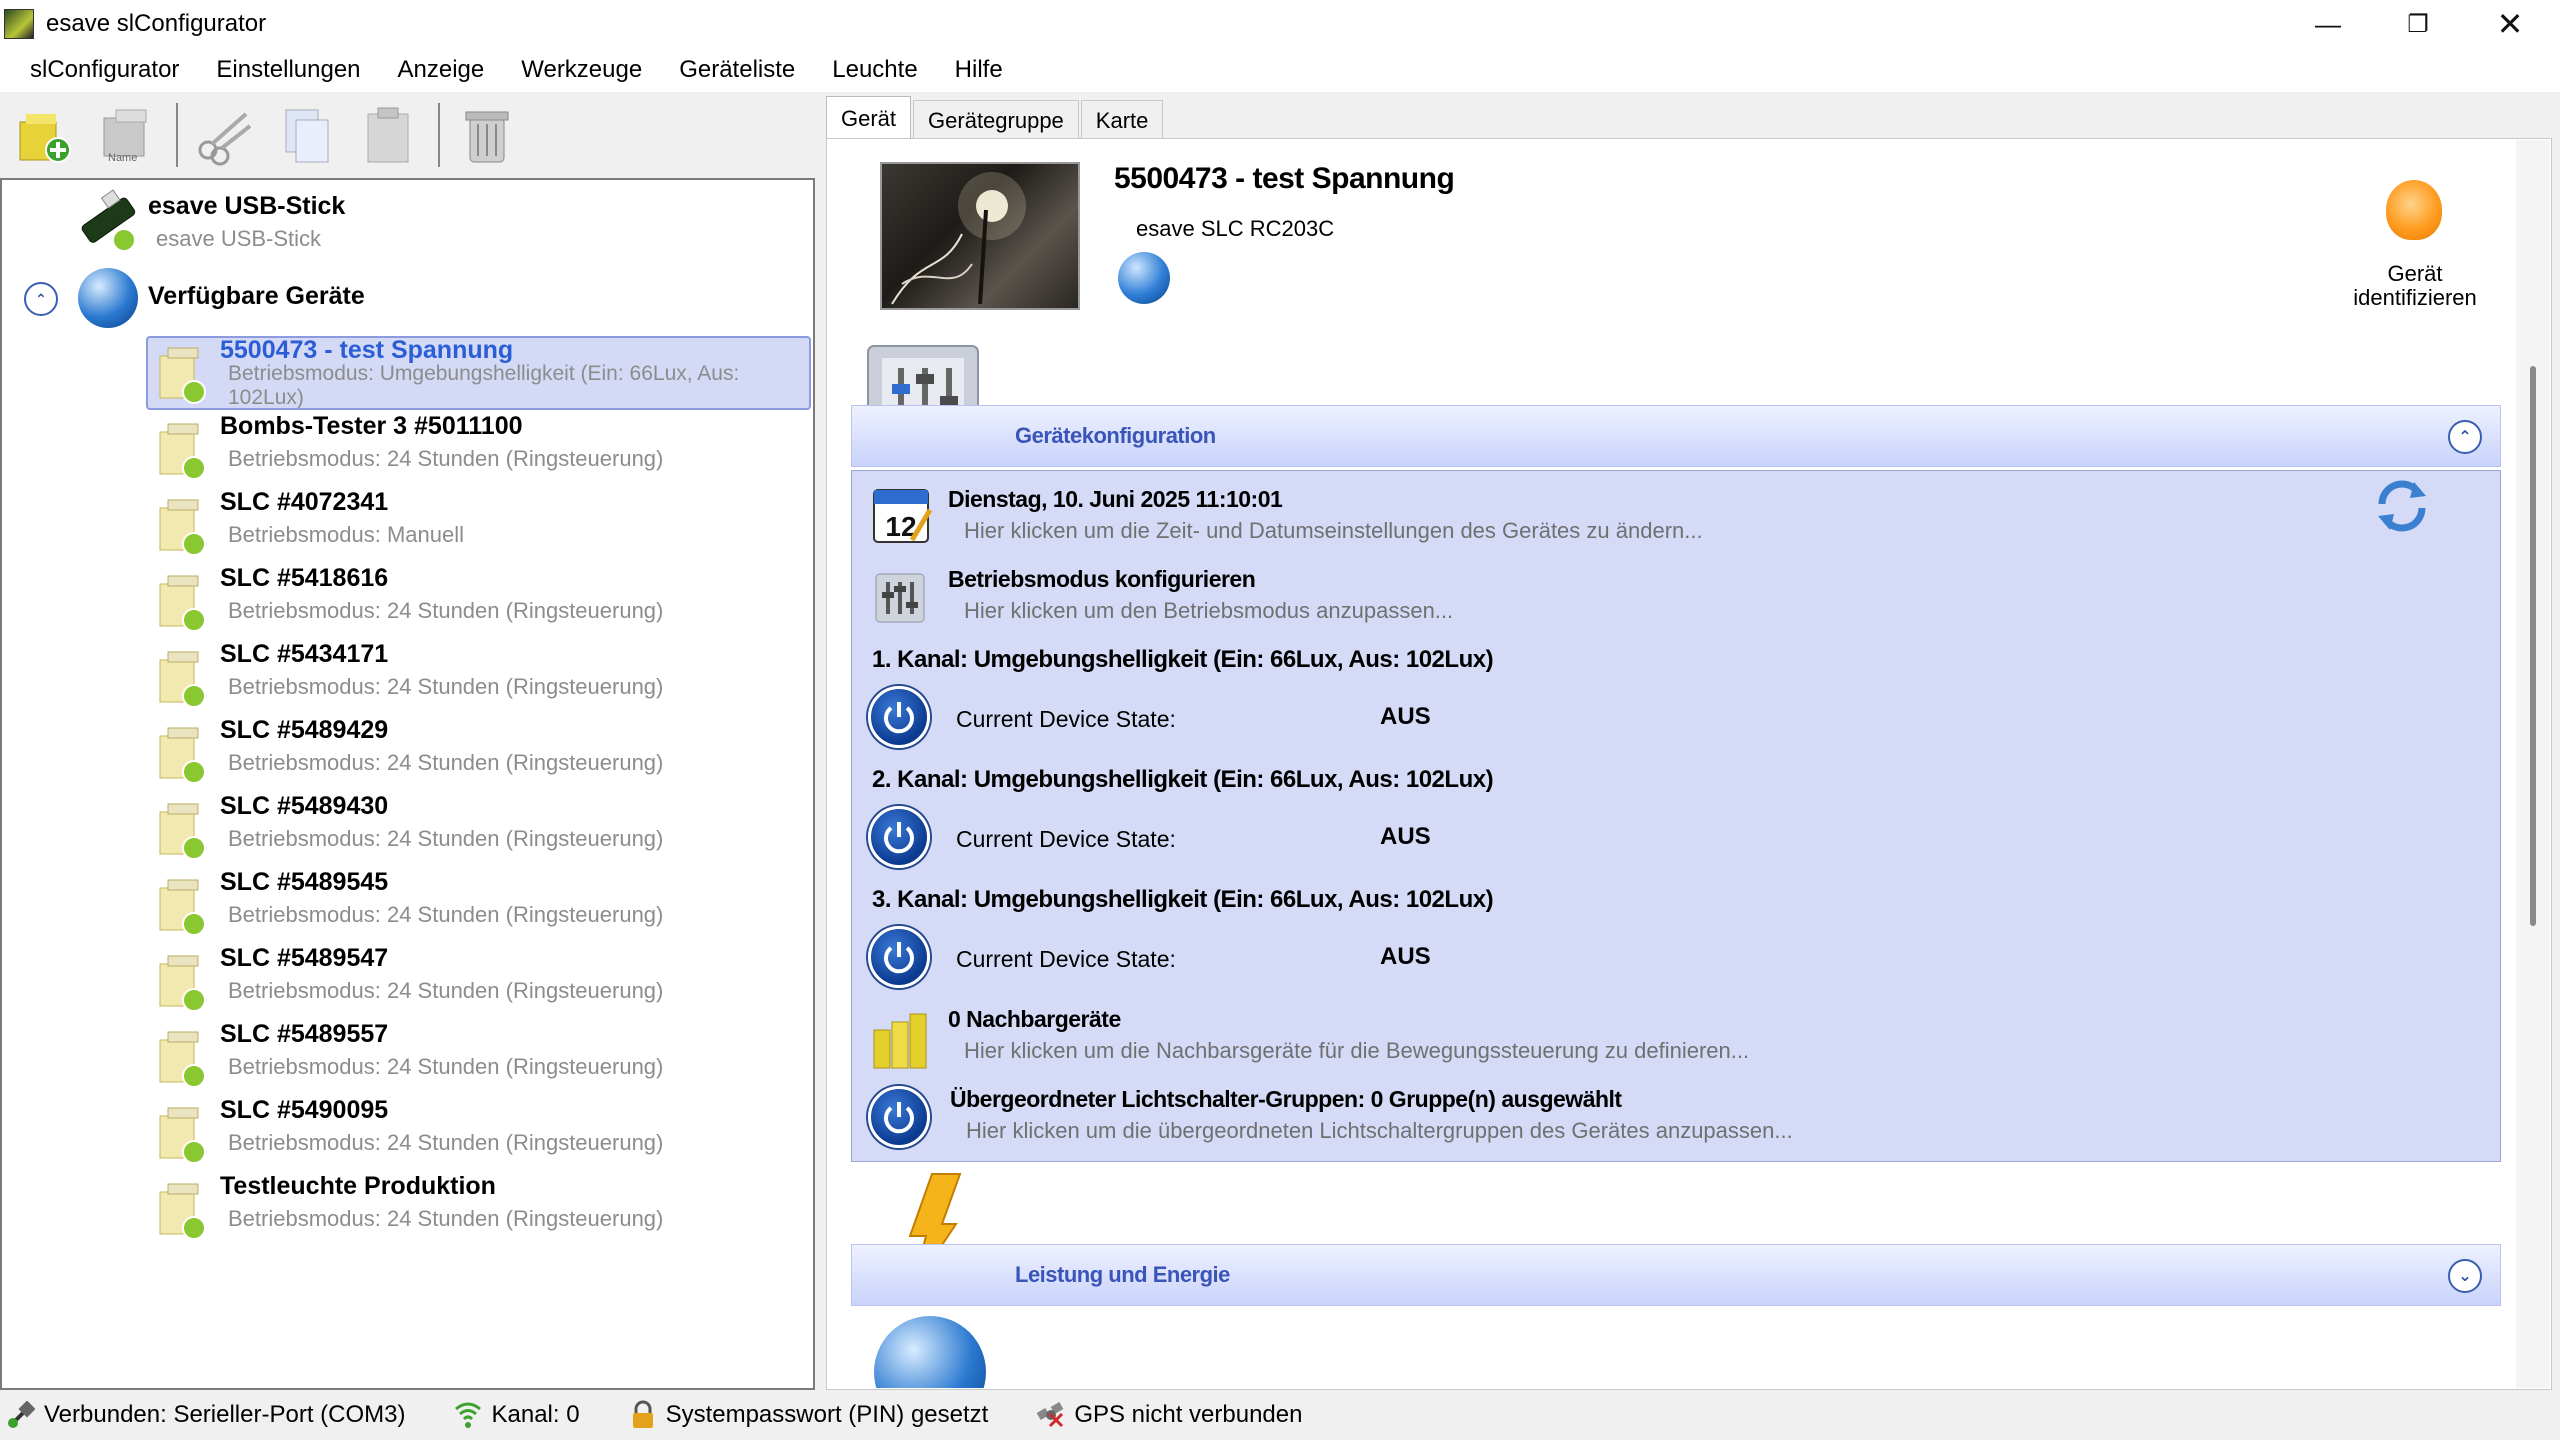 This screenshot has height=1440, width=2560. What do you see at coordinates (256, 296) in the screenshot?
I see `group-title: Verfügbare Geräte` at bounding box center [256, 296].